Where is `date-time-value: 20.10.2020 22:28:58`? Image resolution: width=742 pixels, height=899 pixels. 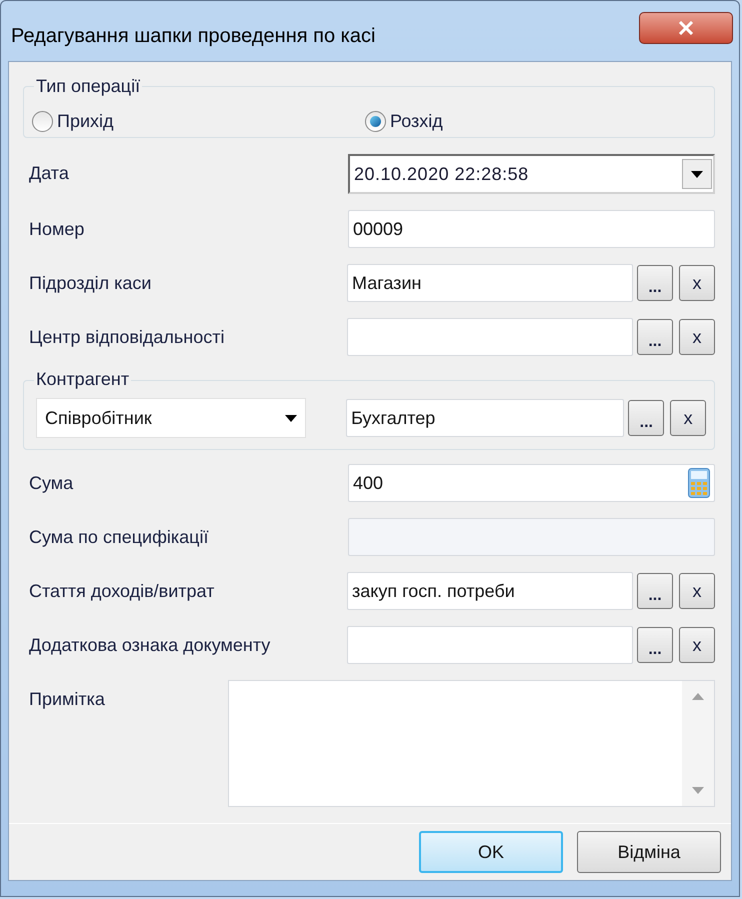
date-time-value: 20.10.2020 22:28:58 is located at coordinates (441, 174).